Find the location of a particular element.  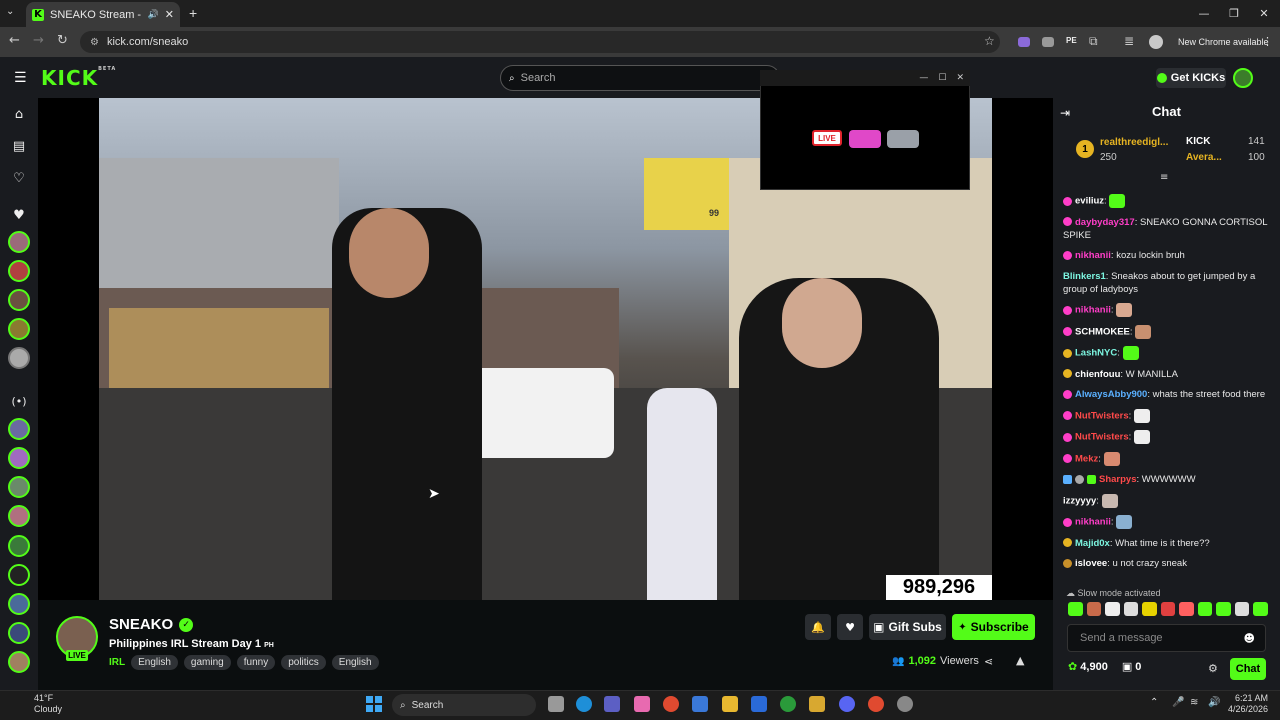

gift-subs-button: ▣ Gift Subs is located at coordinates (907, 627).